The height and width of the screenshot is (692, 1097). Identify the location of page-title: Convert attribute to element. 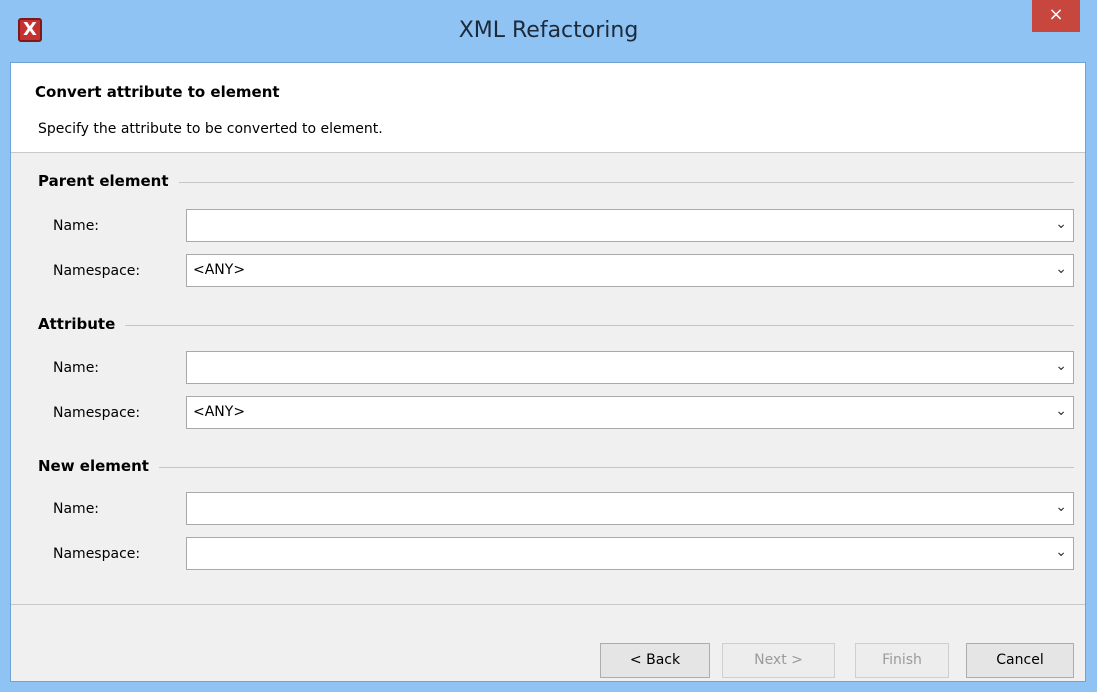
(157, 92).